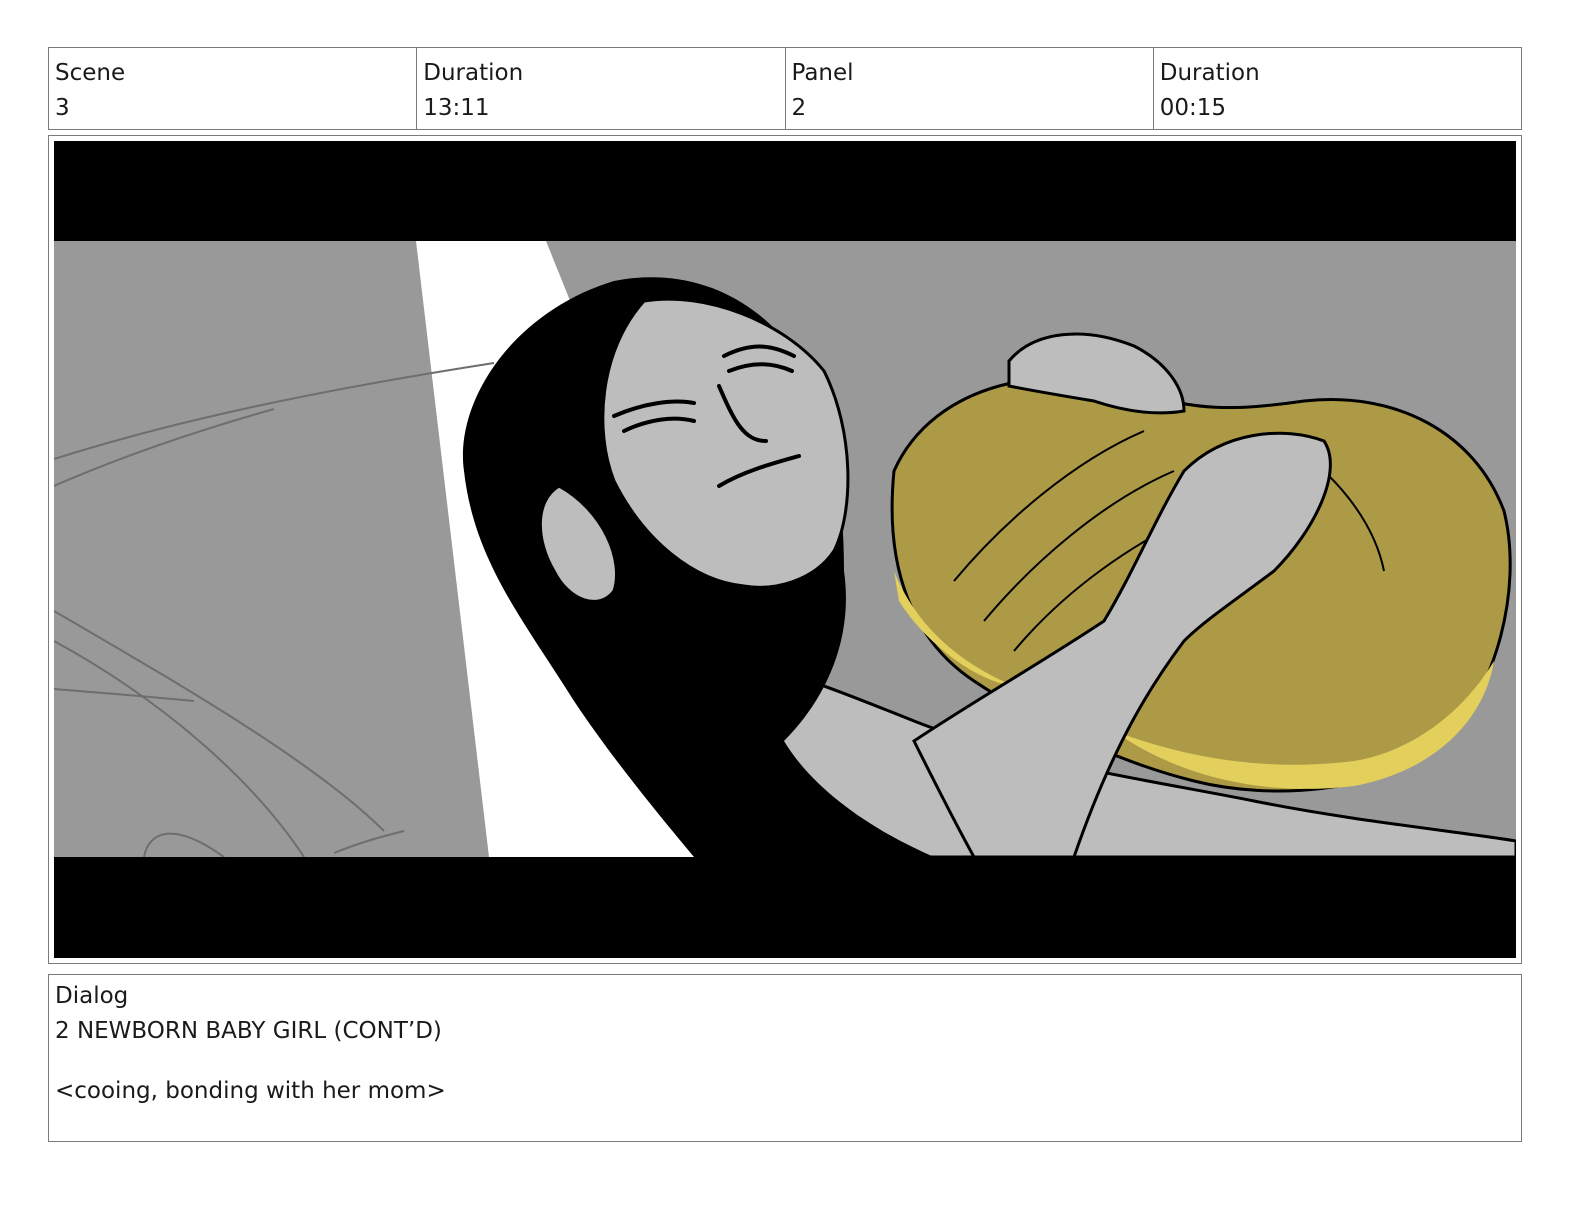 The image size is (1584, 1224). Describe the element at coordinates (799, 108) in the screenshot. I see `panel-number: 2` at that location.